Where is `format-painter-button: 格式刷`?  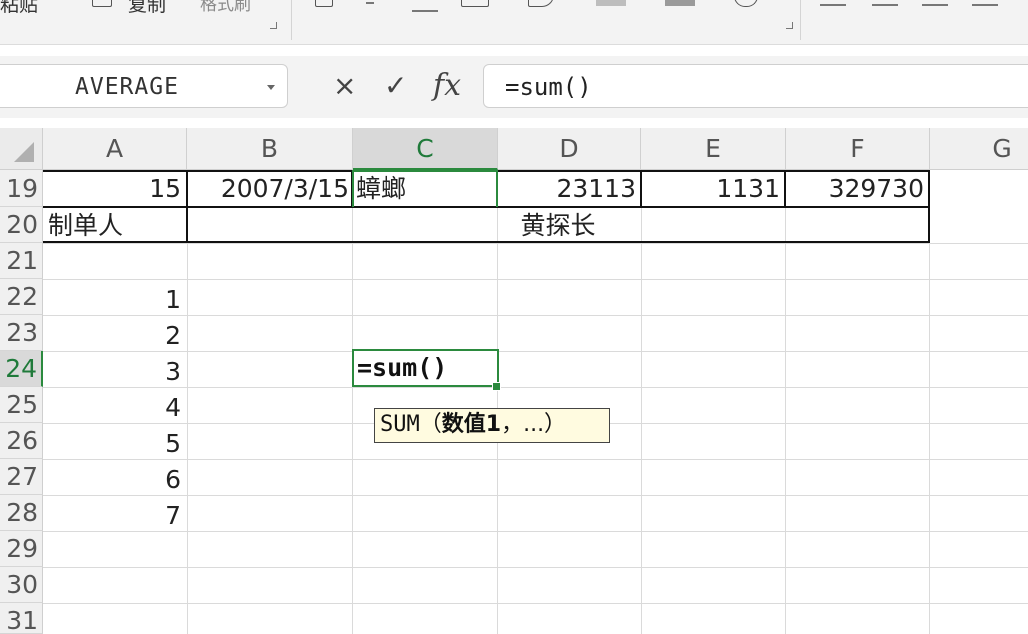
format-painter-button: 格式刷 is located at coordinates (225, 7).